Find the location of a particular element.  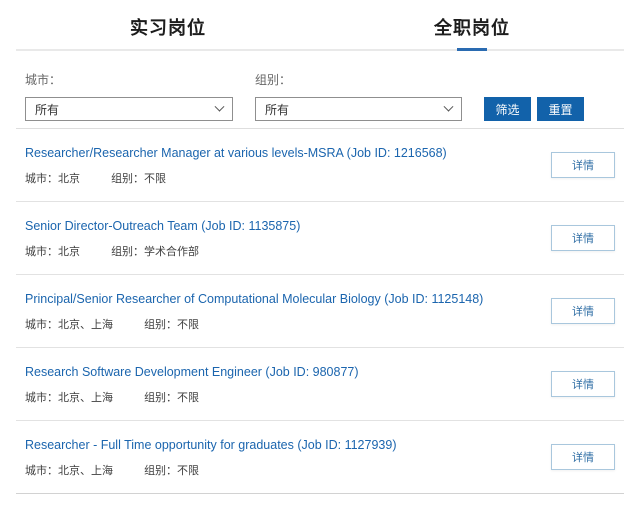

city-select-value: 所有 is located at coordinates (47, 109).